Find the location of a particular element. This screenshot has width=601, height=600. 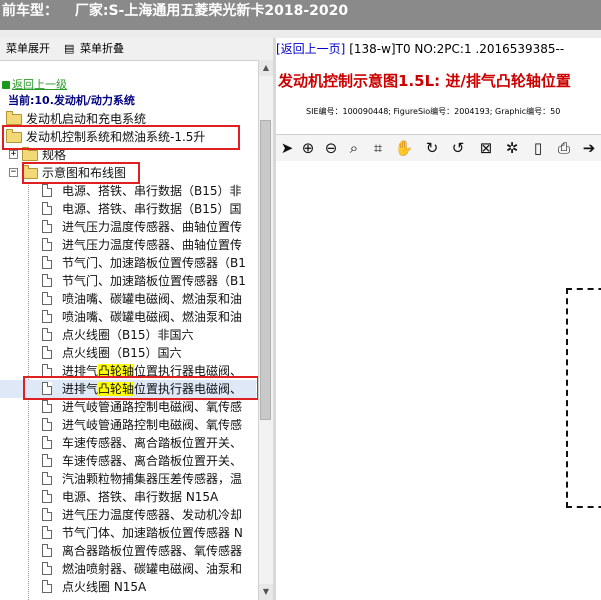

viewer-toolbar: ➤ ⊕ ⊖ ⌕ ⌗ ✋ ↻ ↺ ⊠ ✲ ▯ ⎙ ➔ is located at coordinates (438, 148).